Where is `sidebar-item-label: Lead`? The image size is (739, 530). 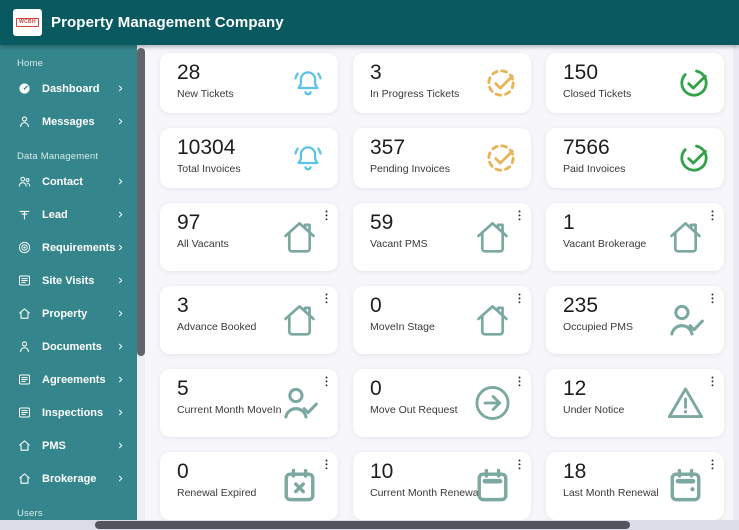
sidebar-item-label: Lead is located at coordinates (55, 214).